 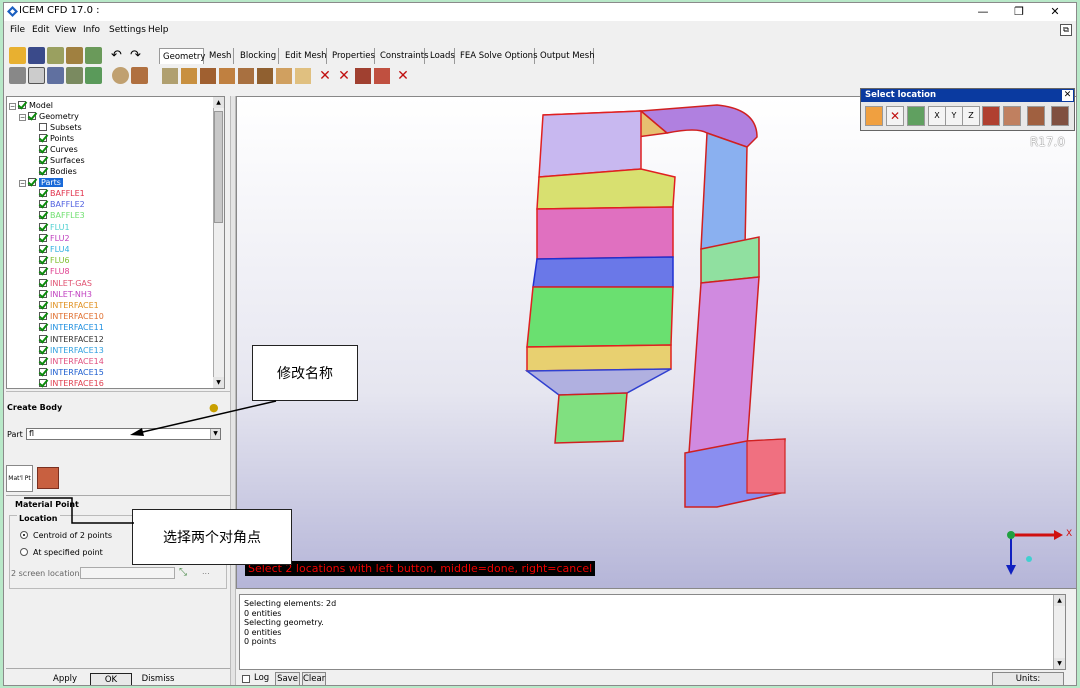 I want to click on menu-settings: Settings, so click(x=127, y=30).